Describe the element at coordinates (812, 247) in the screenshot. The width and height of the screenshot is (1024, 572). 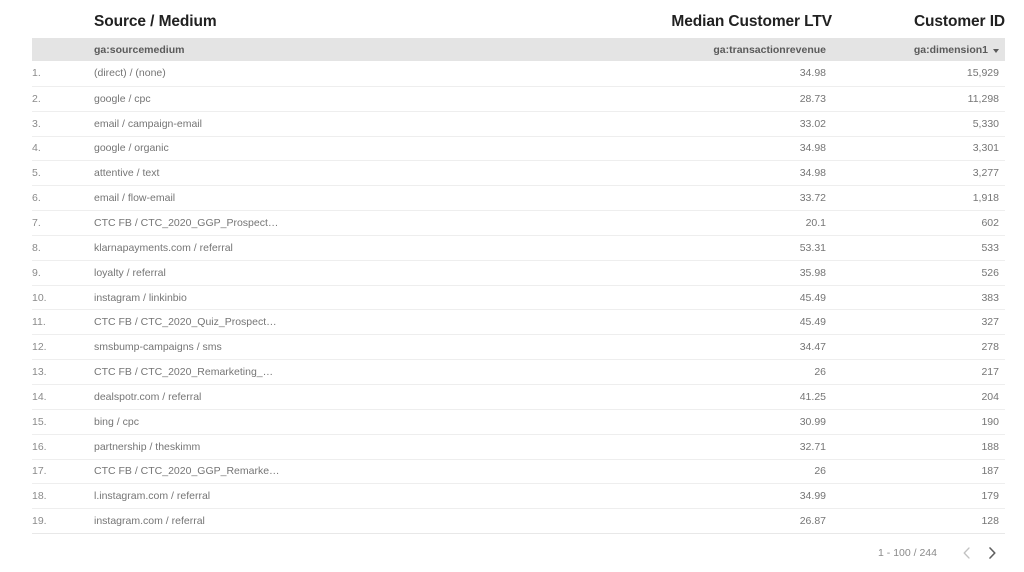
I see `cell-median-customer-ltv: 53.31` at that location.